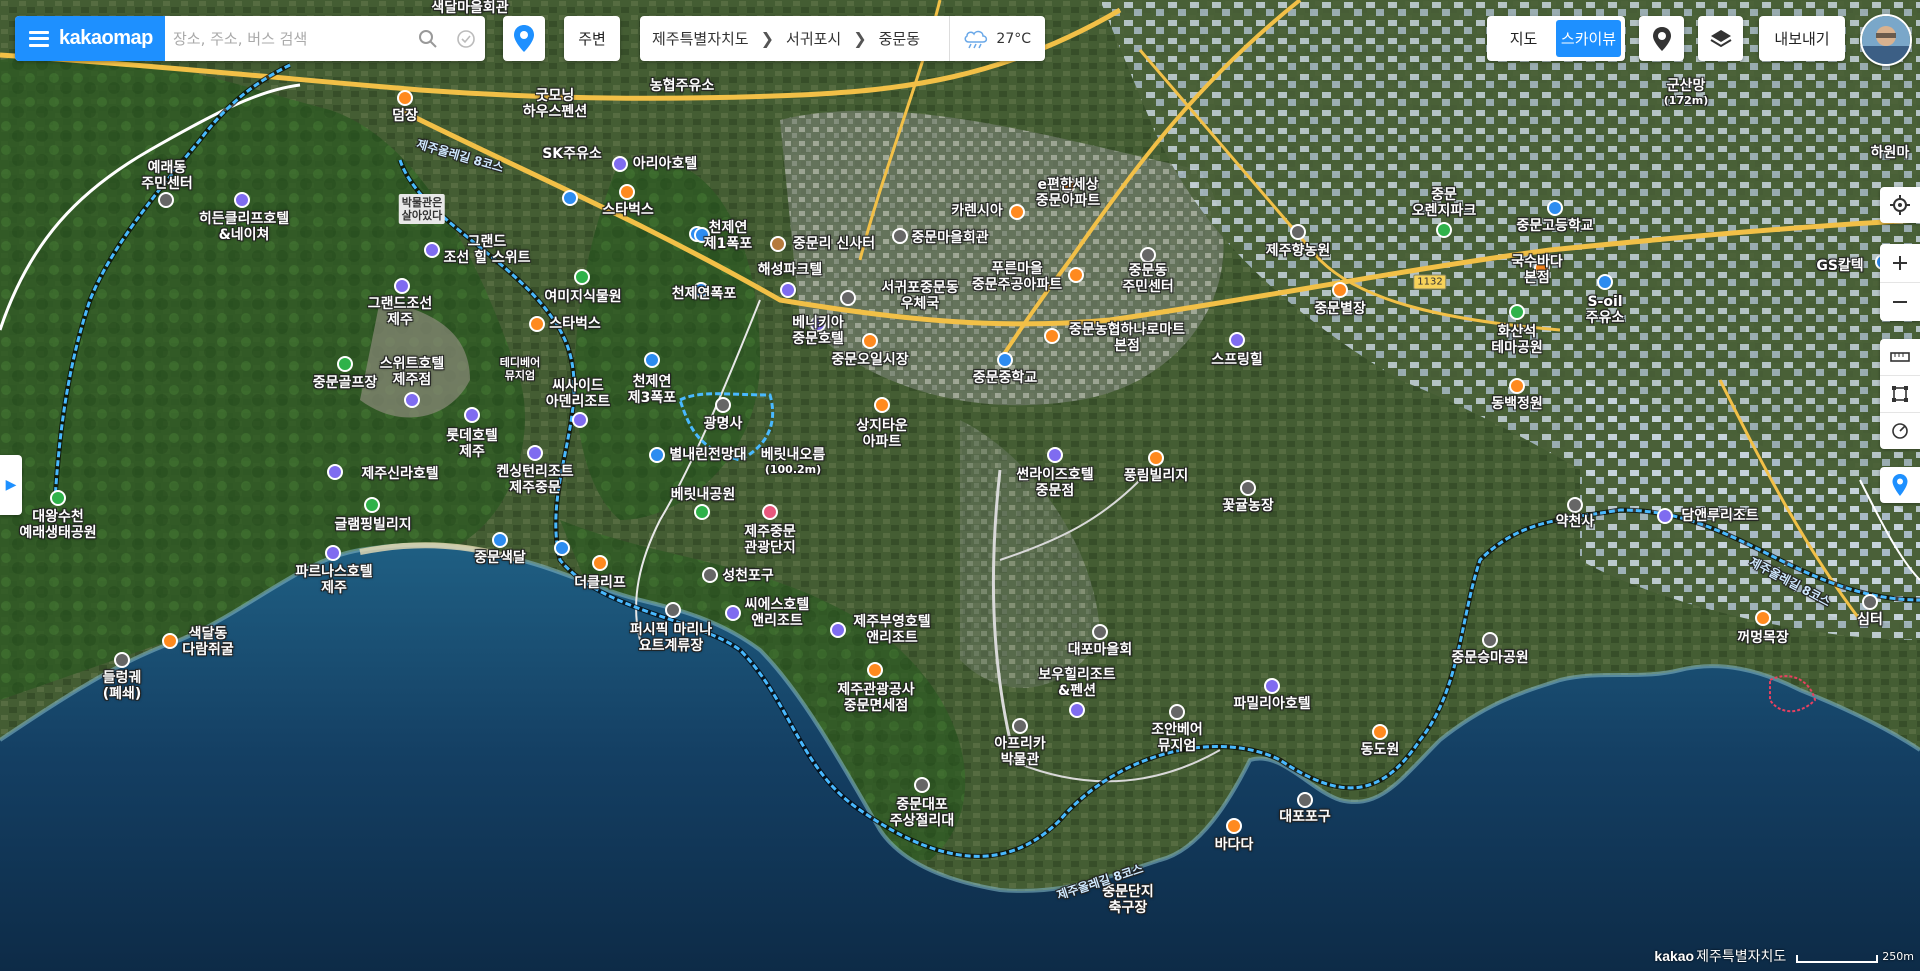  Describe the element at coordinates (813, 38) in the screenshot. I see `breadcrumb-city: 서귀포시` at that location.